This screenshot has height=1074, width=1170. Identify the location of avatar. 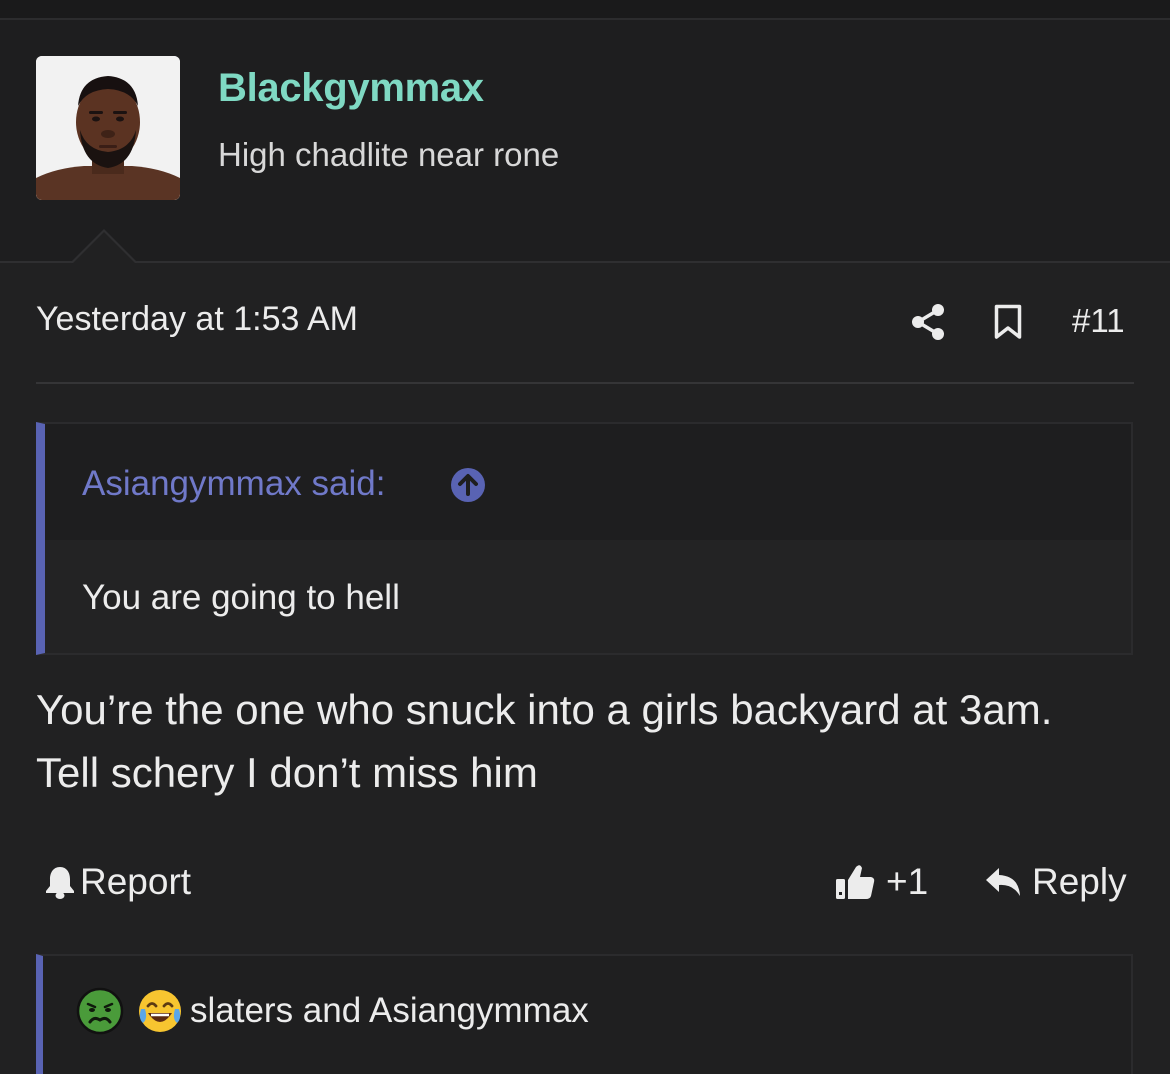
(108, 128).